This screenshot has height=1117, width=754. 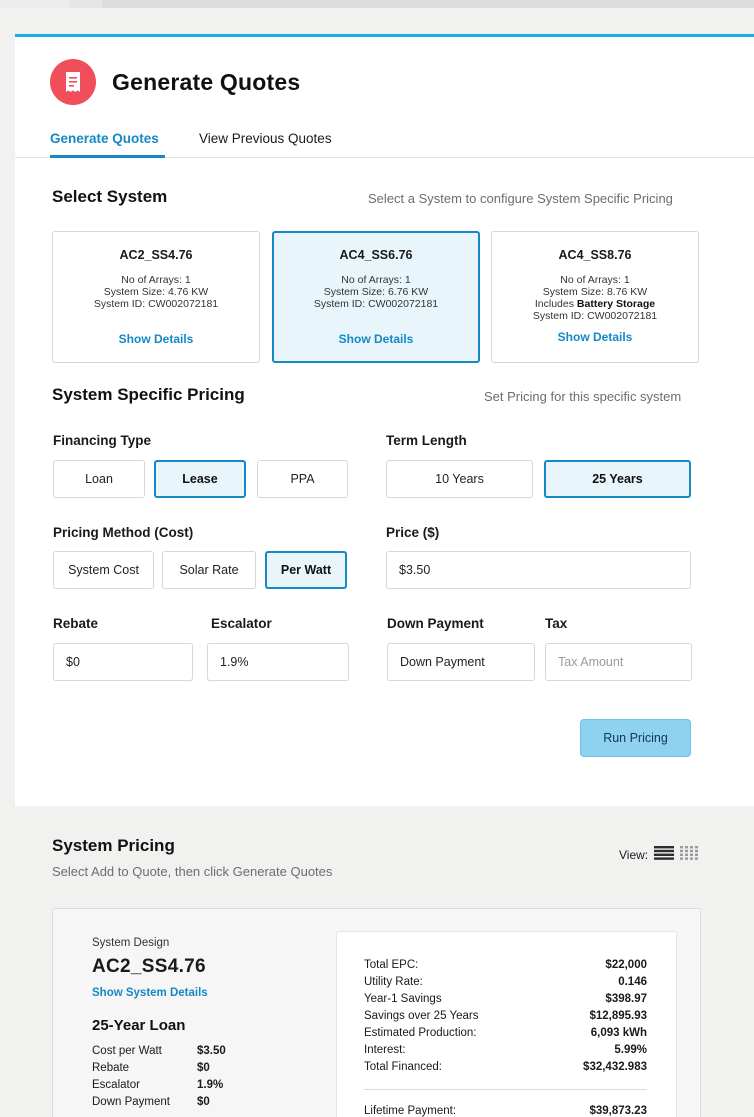 What do you see at coordinates (210, 1085) in the screenshot?
I see `param-value: 1.9%` at bounding box center [210, 1085].